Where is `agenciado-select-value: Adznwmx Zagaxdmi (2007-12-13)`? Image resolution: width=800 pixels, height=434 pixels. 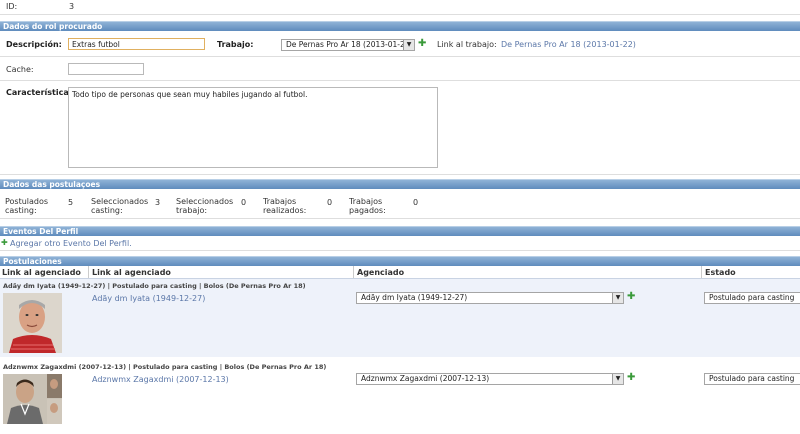 agenciado-select-value: Adznwmx Zagaxdmi (2007-12-13) is located at coordinates (425, 378).